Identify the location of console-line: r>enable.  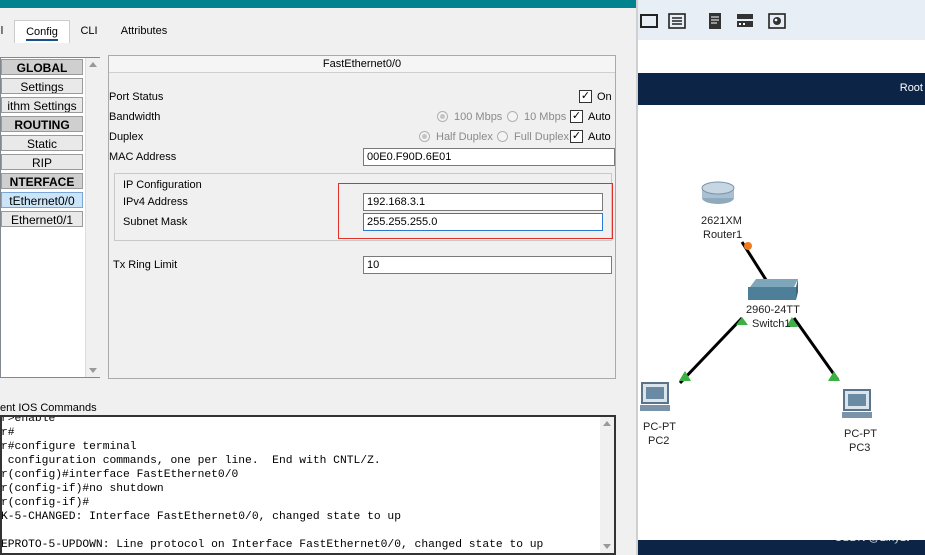
(28, 420).